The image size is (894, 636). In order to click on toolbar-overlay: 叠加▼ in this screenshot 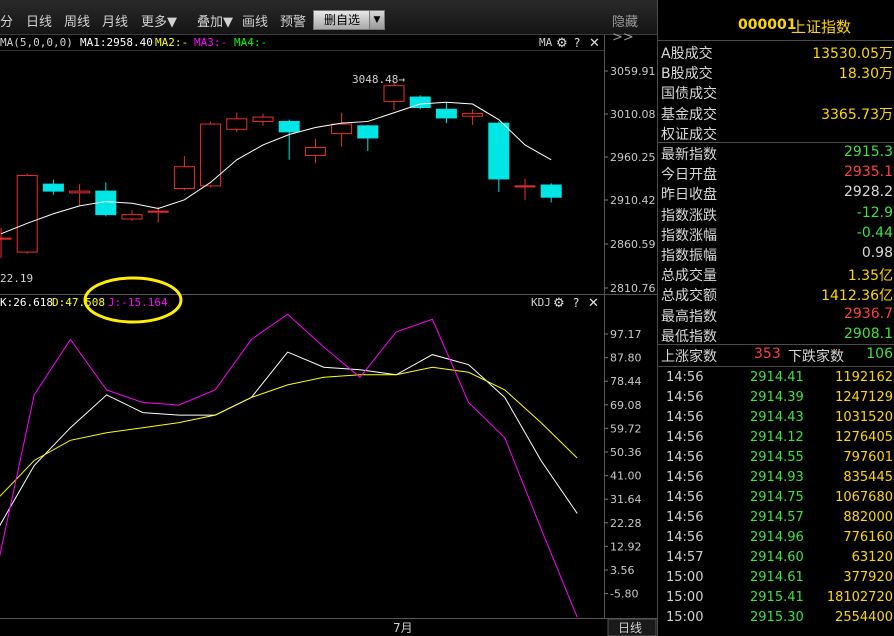, I will do `click(215, 20)`.